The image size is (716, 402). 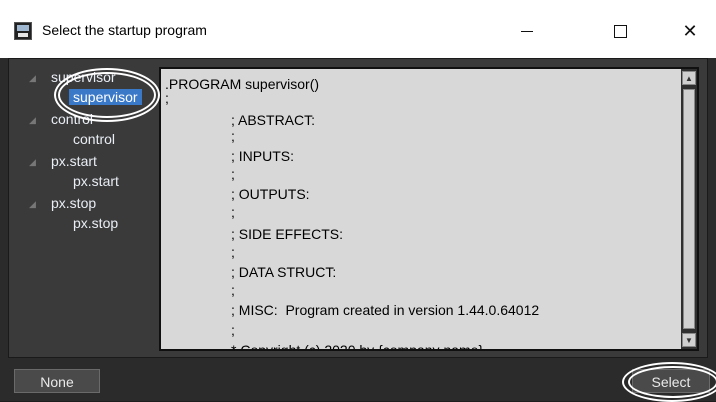 What do you see at coordinates (689, 340) in the screenshot?
I see `scroll-down-icon: ▼` at bounding box center [689, 340].